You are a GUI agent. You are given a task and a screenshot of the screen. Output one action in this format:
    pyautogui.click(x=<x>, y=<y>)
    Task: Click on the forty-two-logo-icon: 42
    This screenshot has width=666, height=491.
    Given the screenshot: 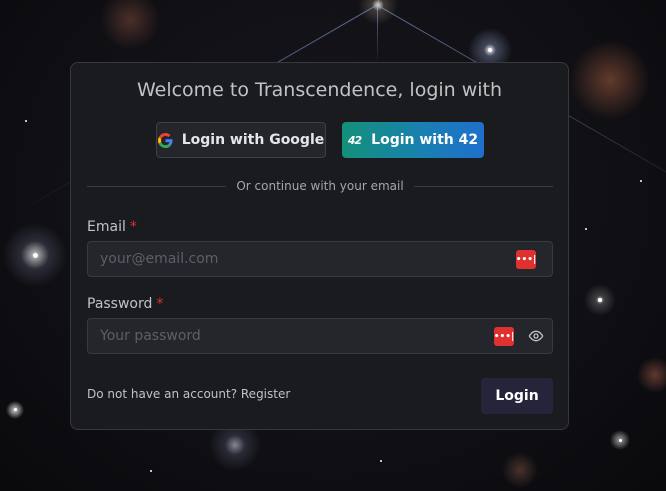 What is the action you would take?
    pyautogui.click(x=354, y=140)
    